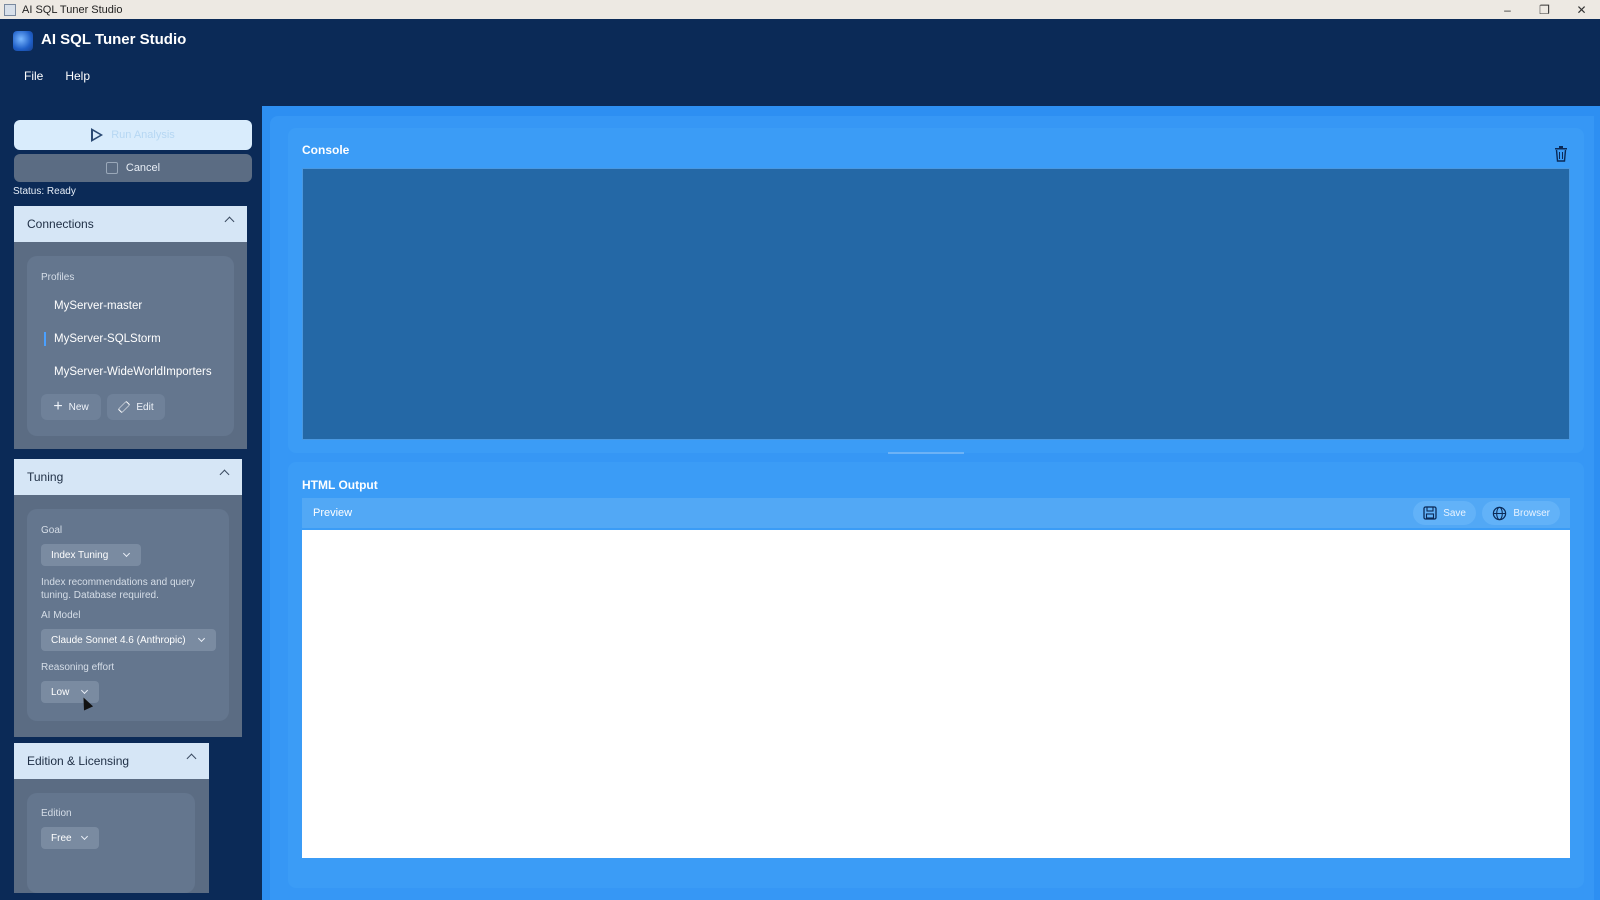 The width and height of the screenshot is (1600, 900). I want to click on connections-header: Connections, so click(130, 224).